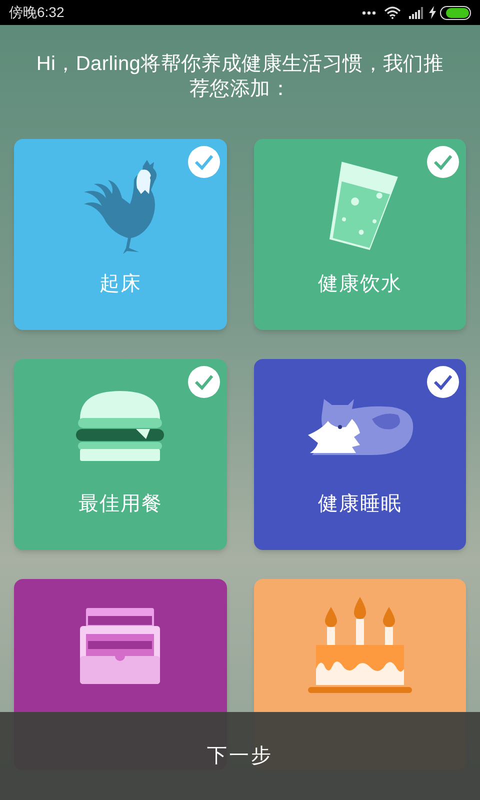 This screenshot has height=800, width=480. Describe the element at coordinates (36, 12) in the screenshot. I see `clock: 傍晚6:32` at that location.